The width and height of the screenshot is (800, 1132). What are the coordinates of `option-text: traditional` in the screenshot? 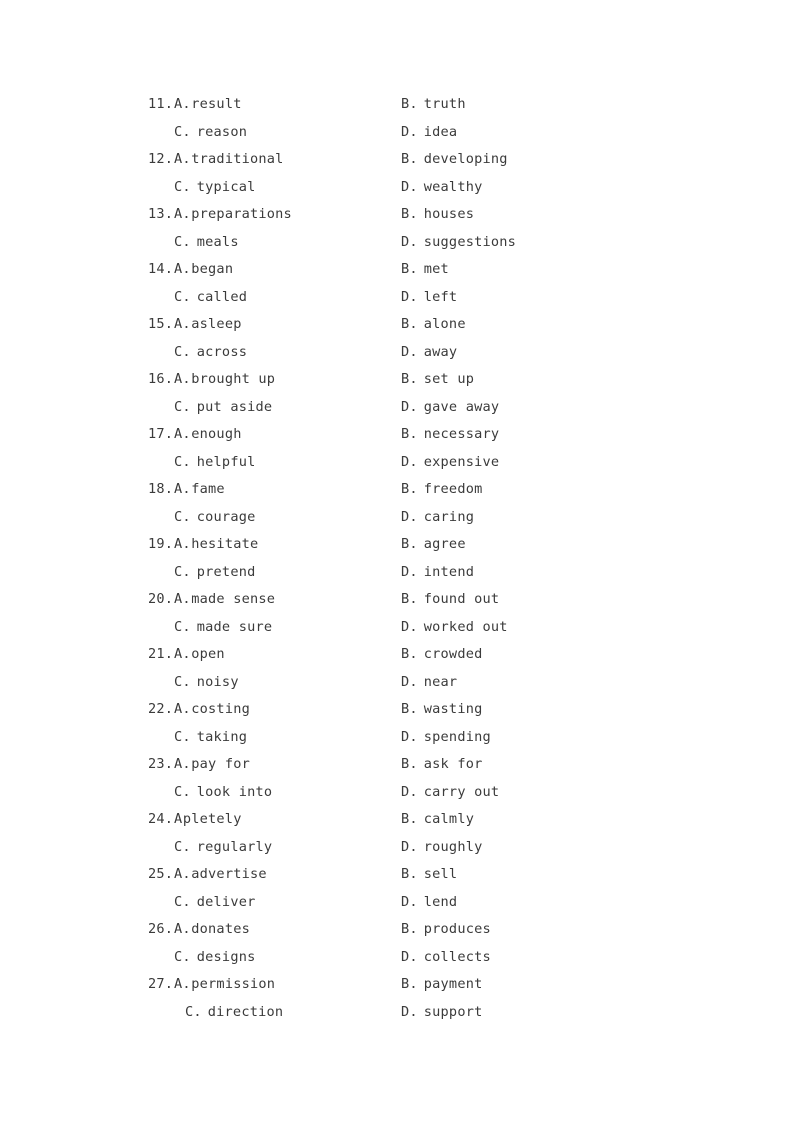 It's located at (237, 159).